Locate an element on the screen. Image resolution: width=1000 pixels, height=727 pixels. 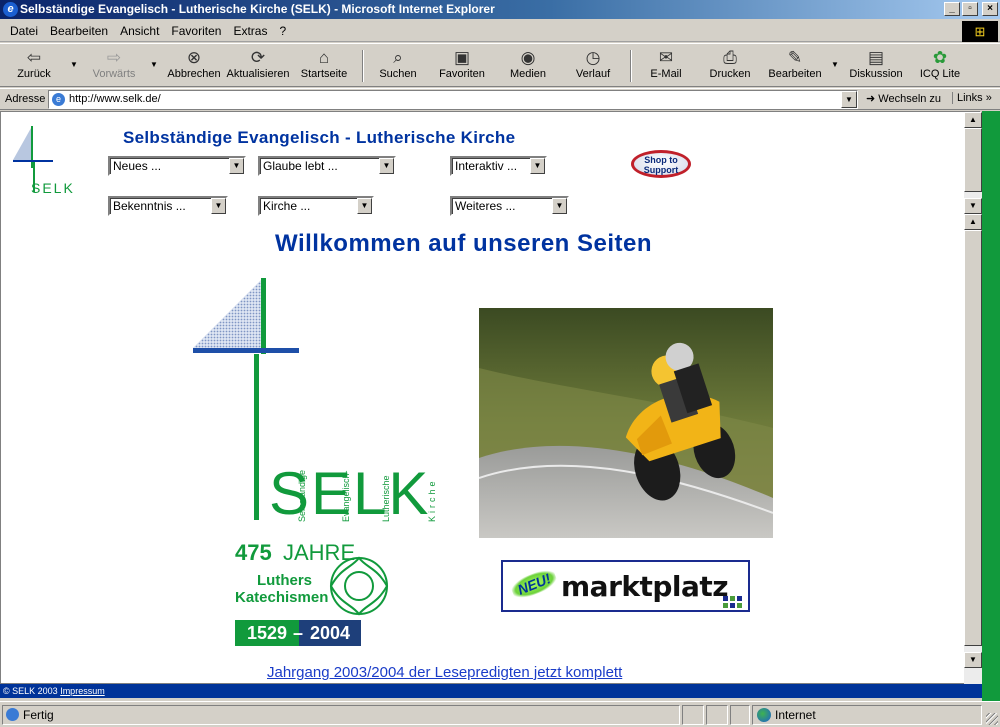
history-button: ◷ Verlauf is located at coordinates (593, 66).